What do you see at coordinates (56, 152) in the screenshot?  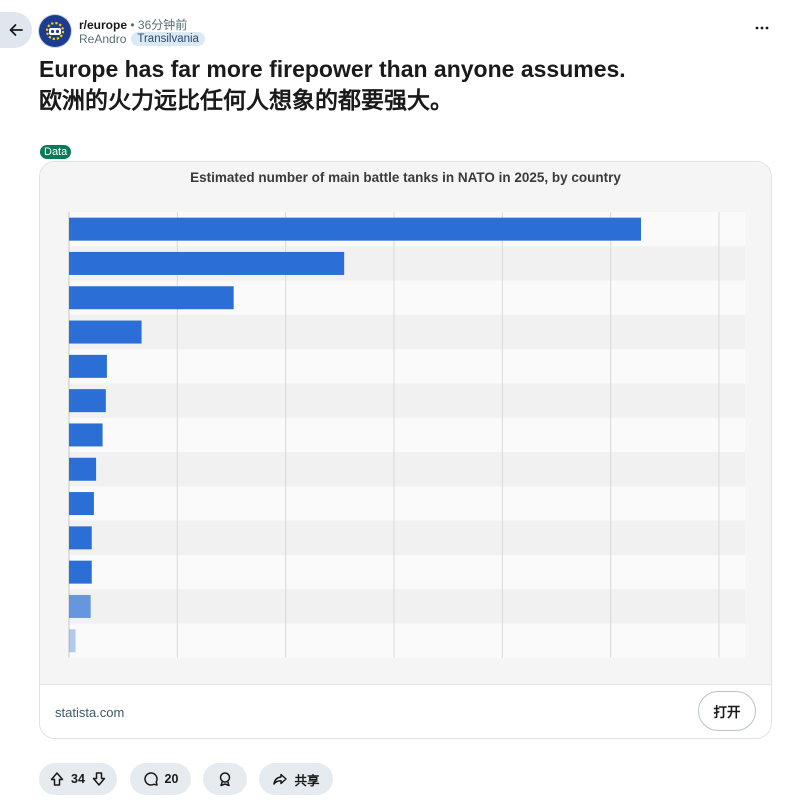 I see `post-flair: Data` at bounding box center [56, 152].